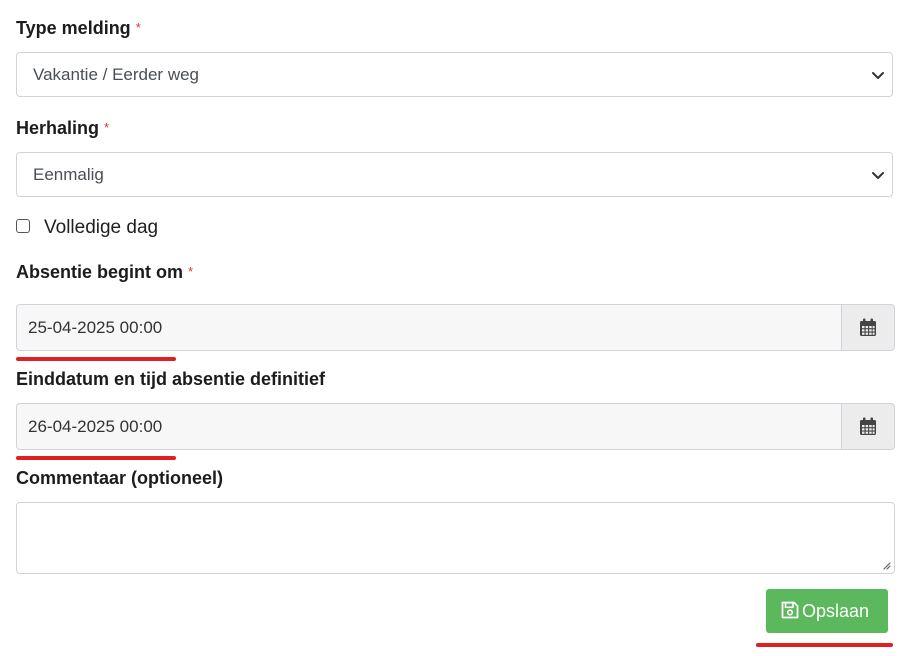 This screenshot has width=919, height=656. Describe the element at coordinates (454, 174) in the screenshot. I see `herhaling-select: Eenmalig` at that location.